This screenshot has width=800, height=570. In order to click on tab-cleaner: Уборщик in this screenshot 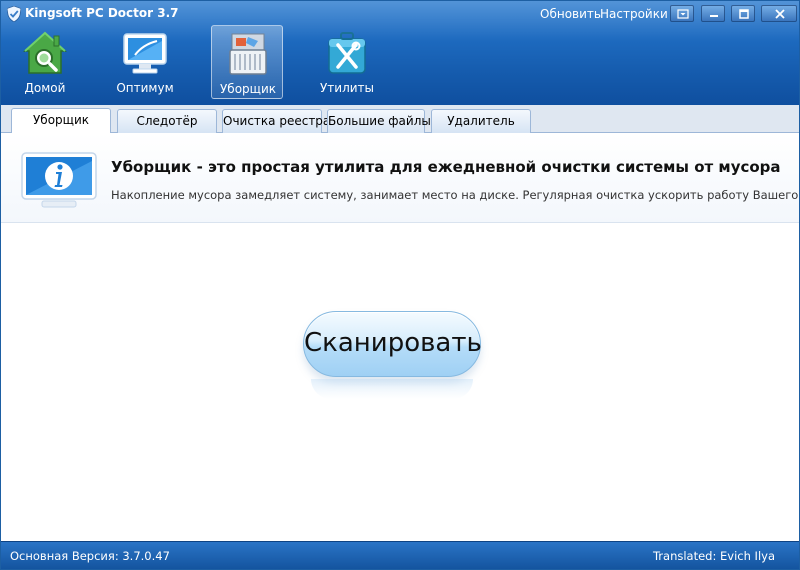, I will do `click(61, 121)`.